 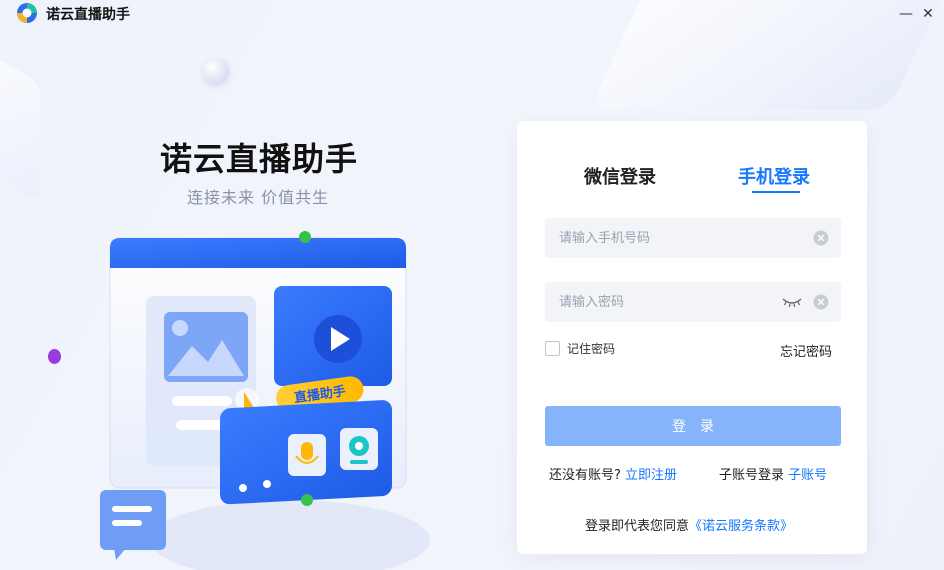 I want to click on active-tab-indicator, so click(x=776, y=192).